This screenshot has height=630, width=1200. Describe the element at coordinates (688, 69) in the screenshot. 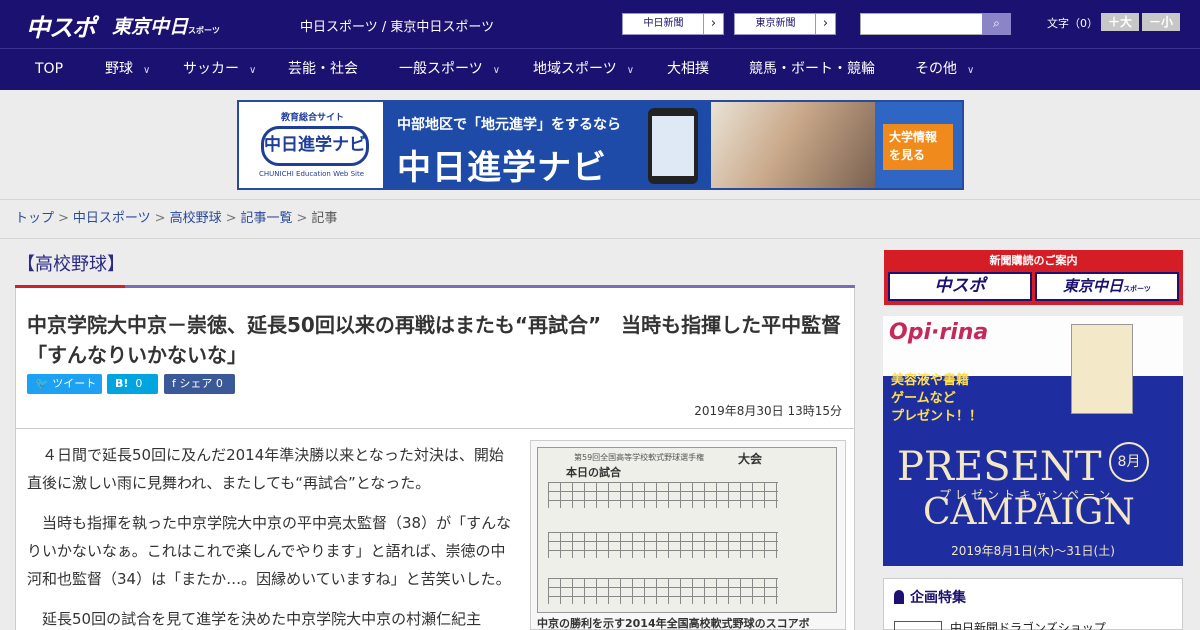

I see `nav-item-sumo: 大相撲` at that location.